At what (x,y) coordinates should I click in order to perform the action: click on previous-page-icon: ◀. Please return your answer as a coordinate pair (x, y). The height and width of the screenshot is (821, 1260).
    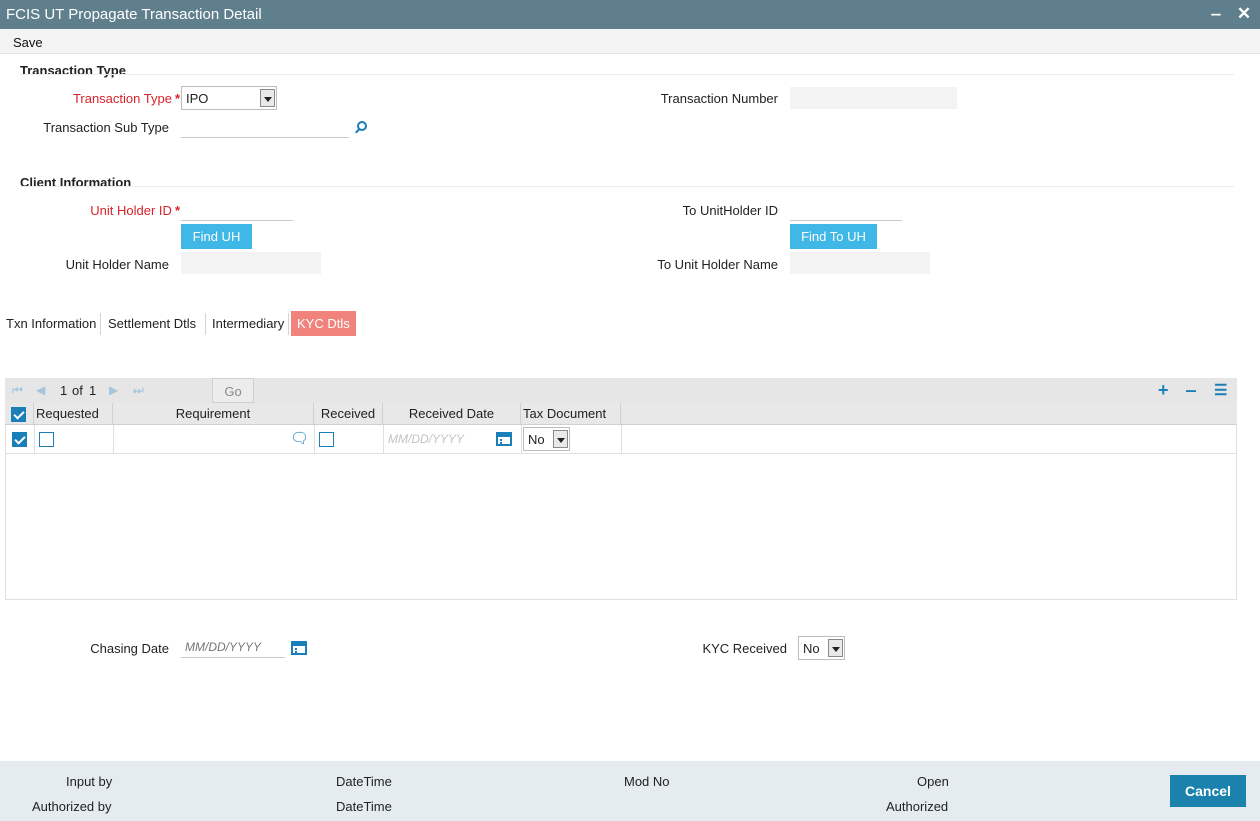
    Looking at the image, I should click on (40, 390).